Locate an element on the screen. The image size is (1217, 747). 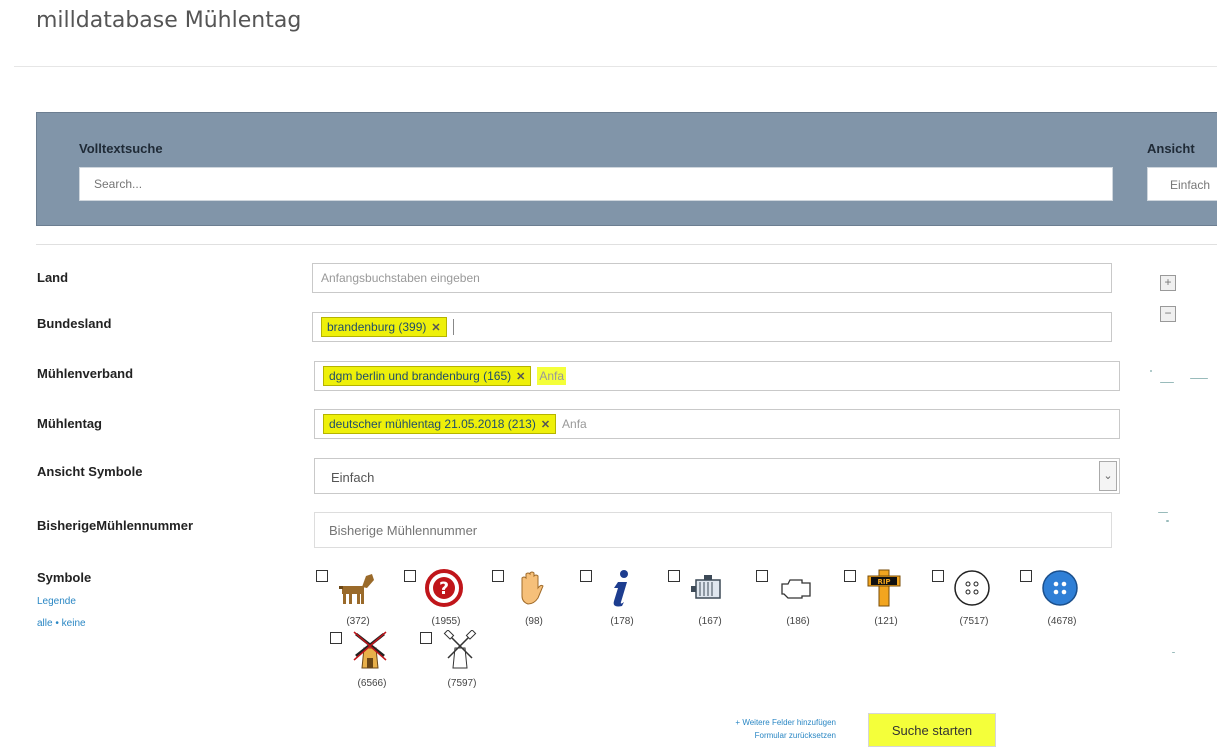
land-label: Land is located at coordinates (53, 277).